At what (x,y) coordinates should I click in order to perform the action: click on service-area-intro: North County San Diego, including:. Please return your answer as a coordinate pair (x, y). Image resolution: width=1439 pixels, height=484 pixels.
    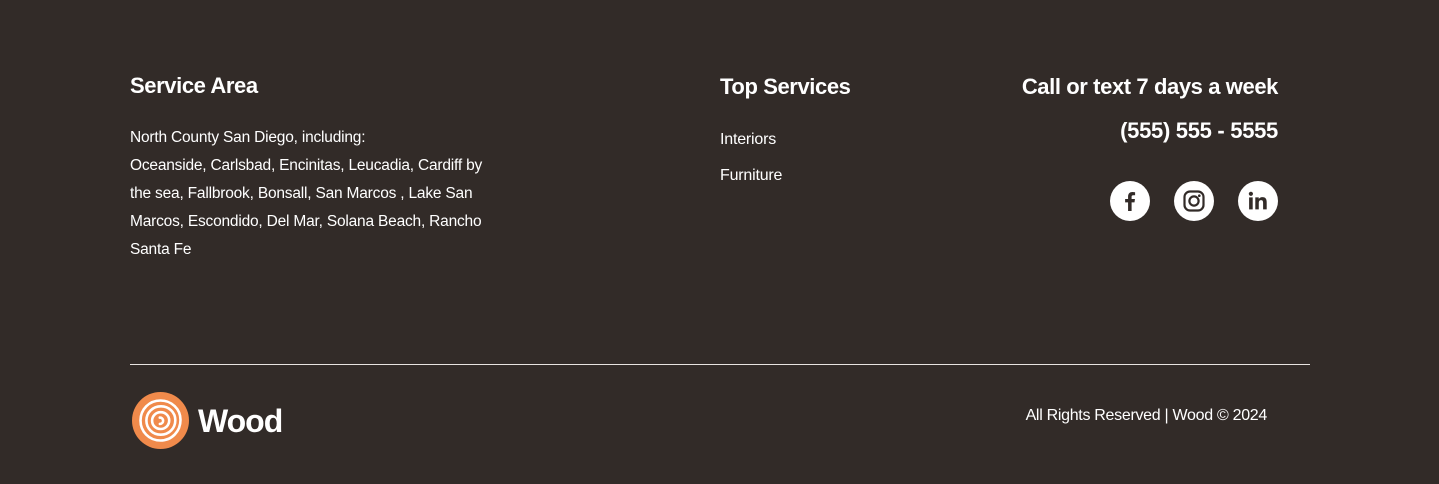
    Looking at the image, I should click on (248, 137).